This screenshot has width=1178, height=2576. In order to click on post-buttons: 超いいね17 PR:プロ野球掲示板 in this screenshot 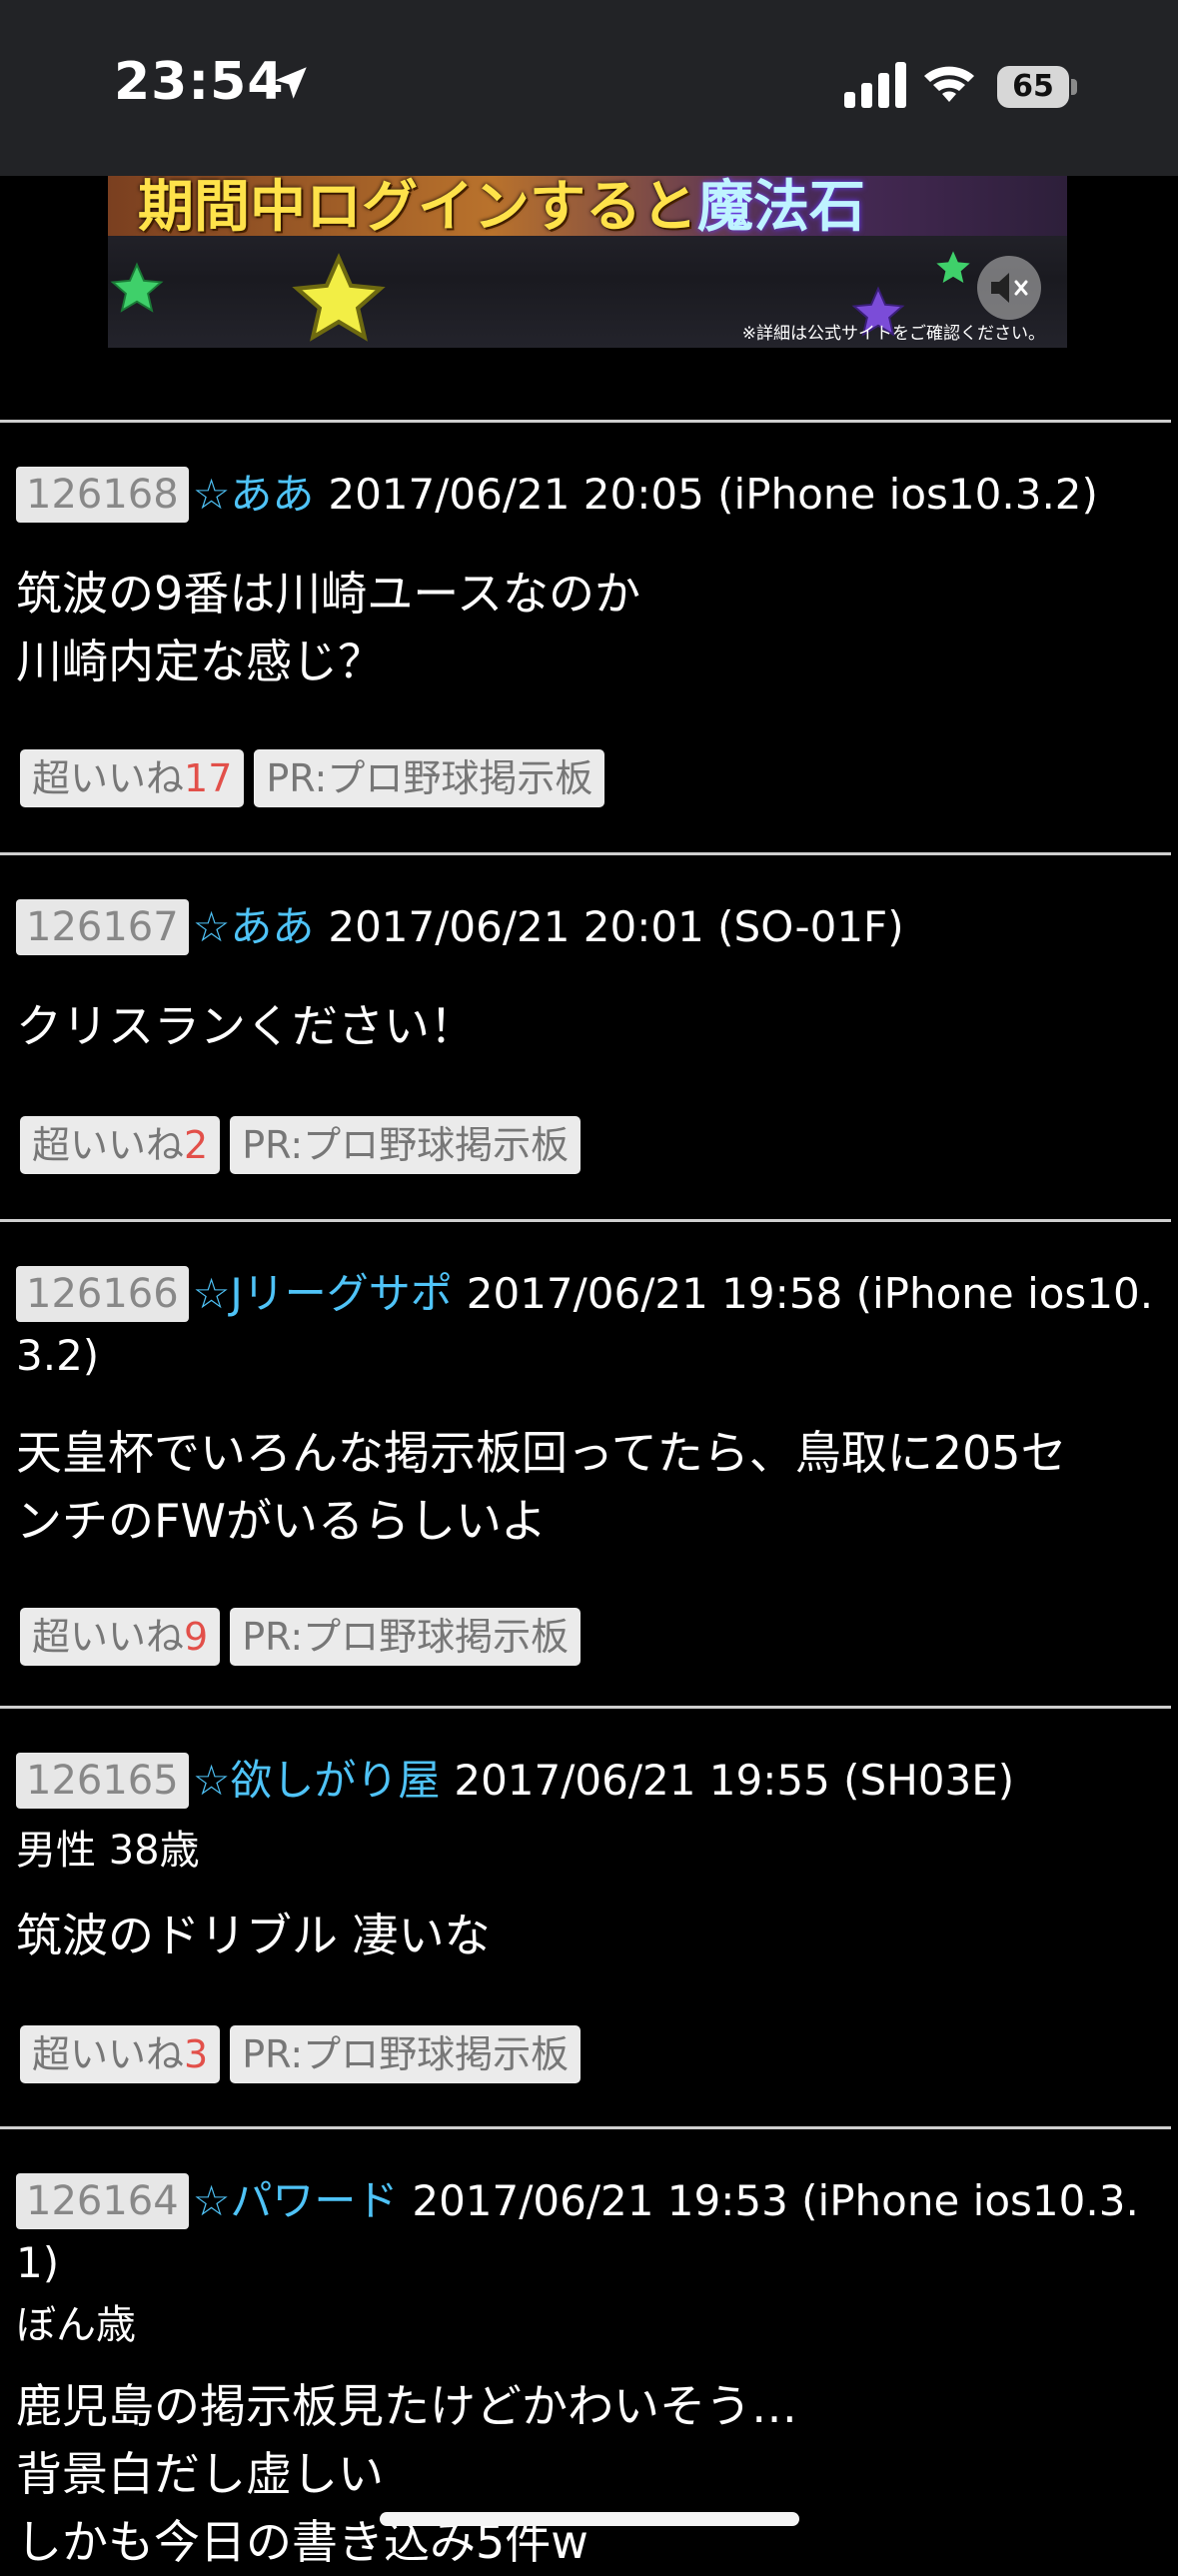, I will do `click(317, 778)`.